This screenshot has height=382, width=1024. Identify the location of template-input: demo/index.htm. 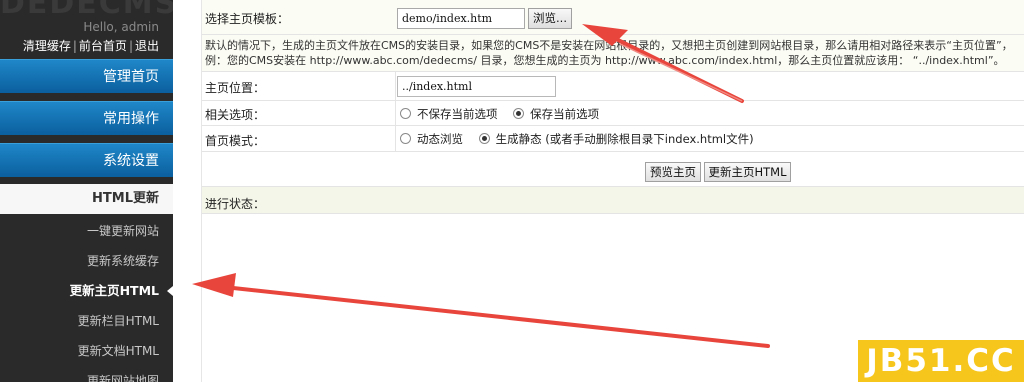
(461, 18).